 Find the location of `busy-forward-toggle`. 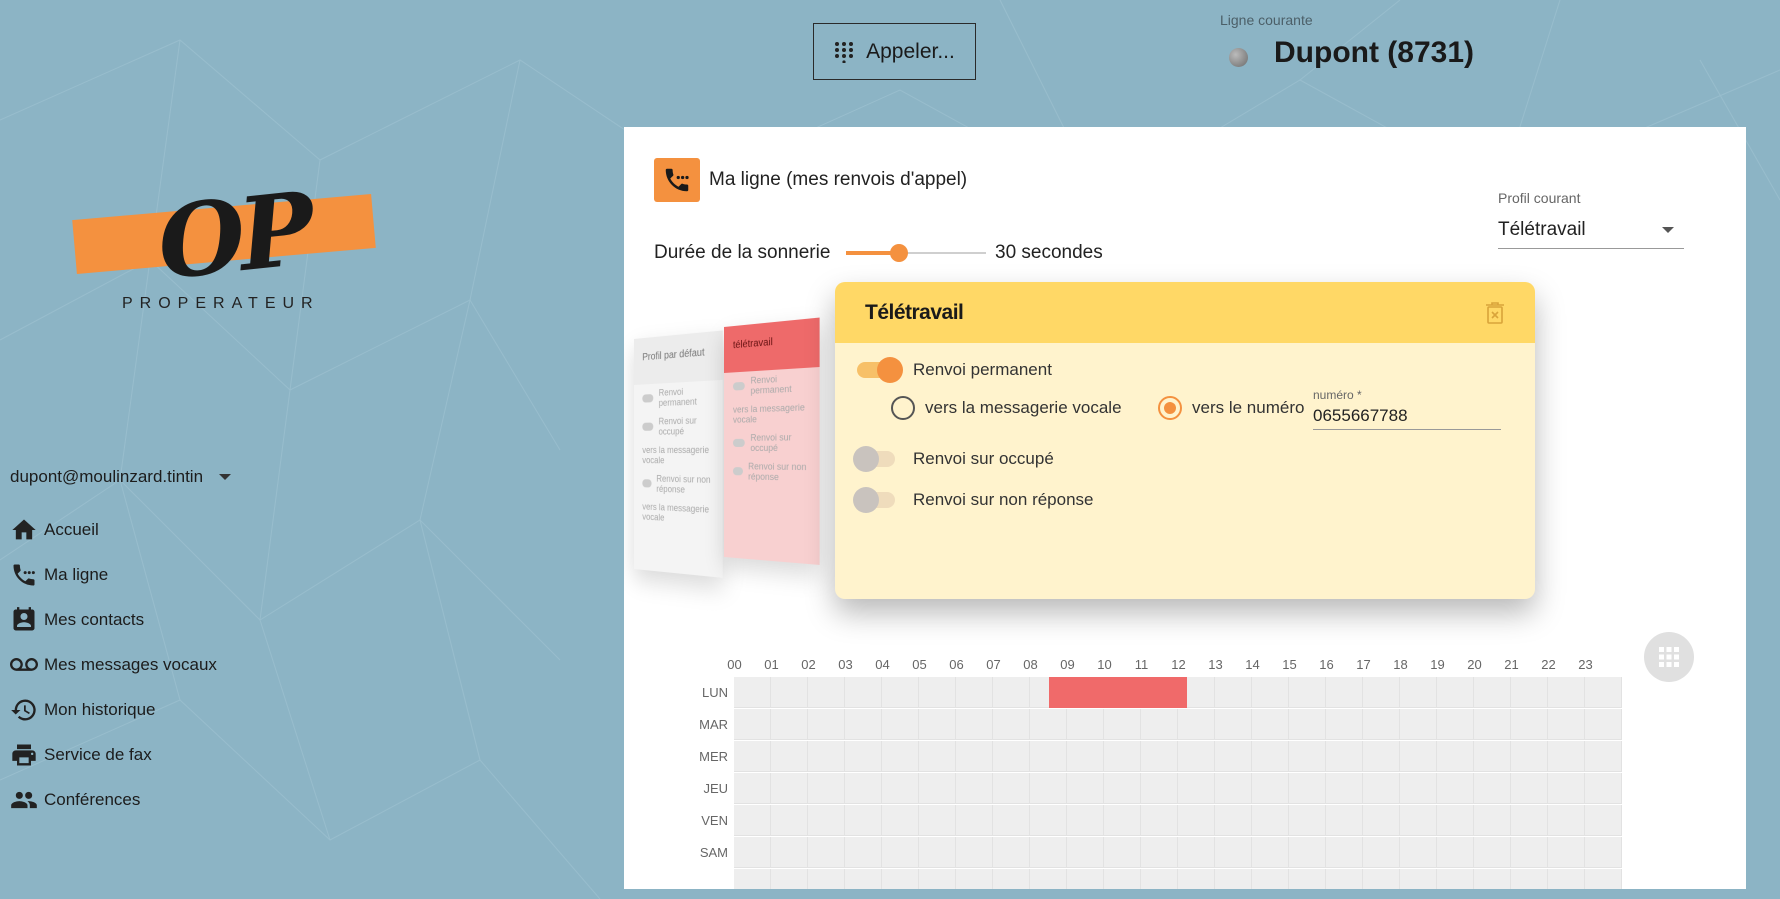

busy-forward-toggle is located at coordinates (874, 459).